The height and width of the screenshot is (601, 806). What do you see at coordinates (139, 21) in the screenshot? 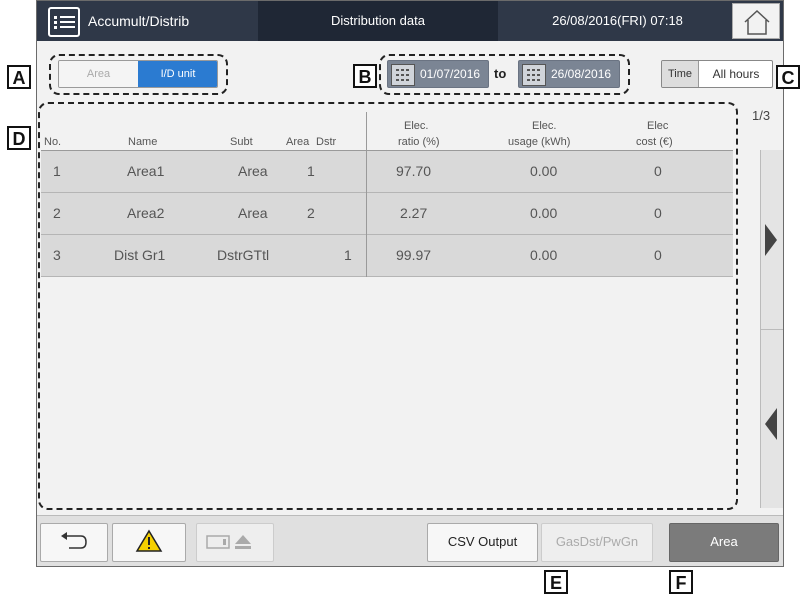
I see `app-title: Accumult/Distrib` at bounding box center [139, 21].